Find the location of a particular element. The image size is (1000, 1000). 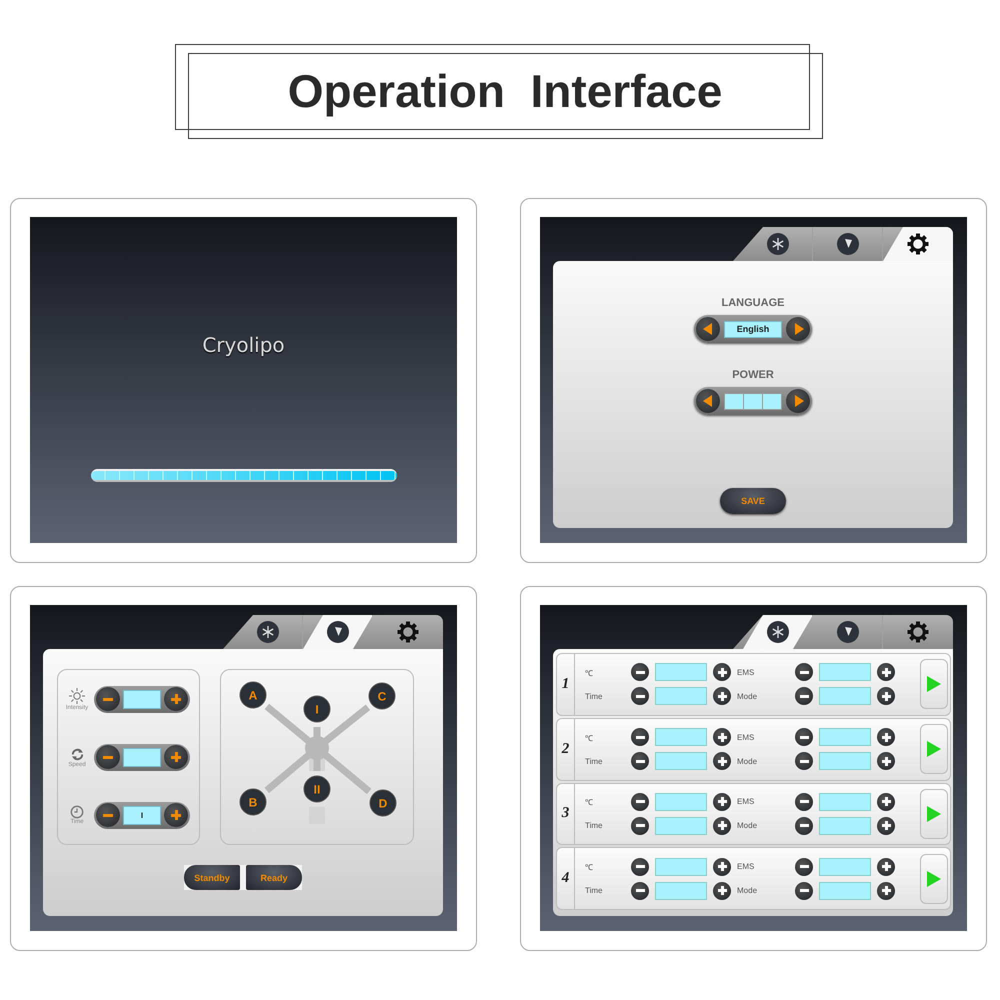

power-display is located at coordinates (753, 401).